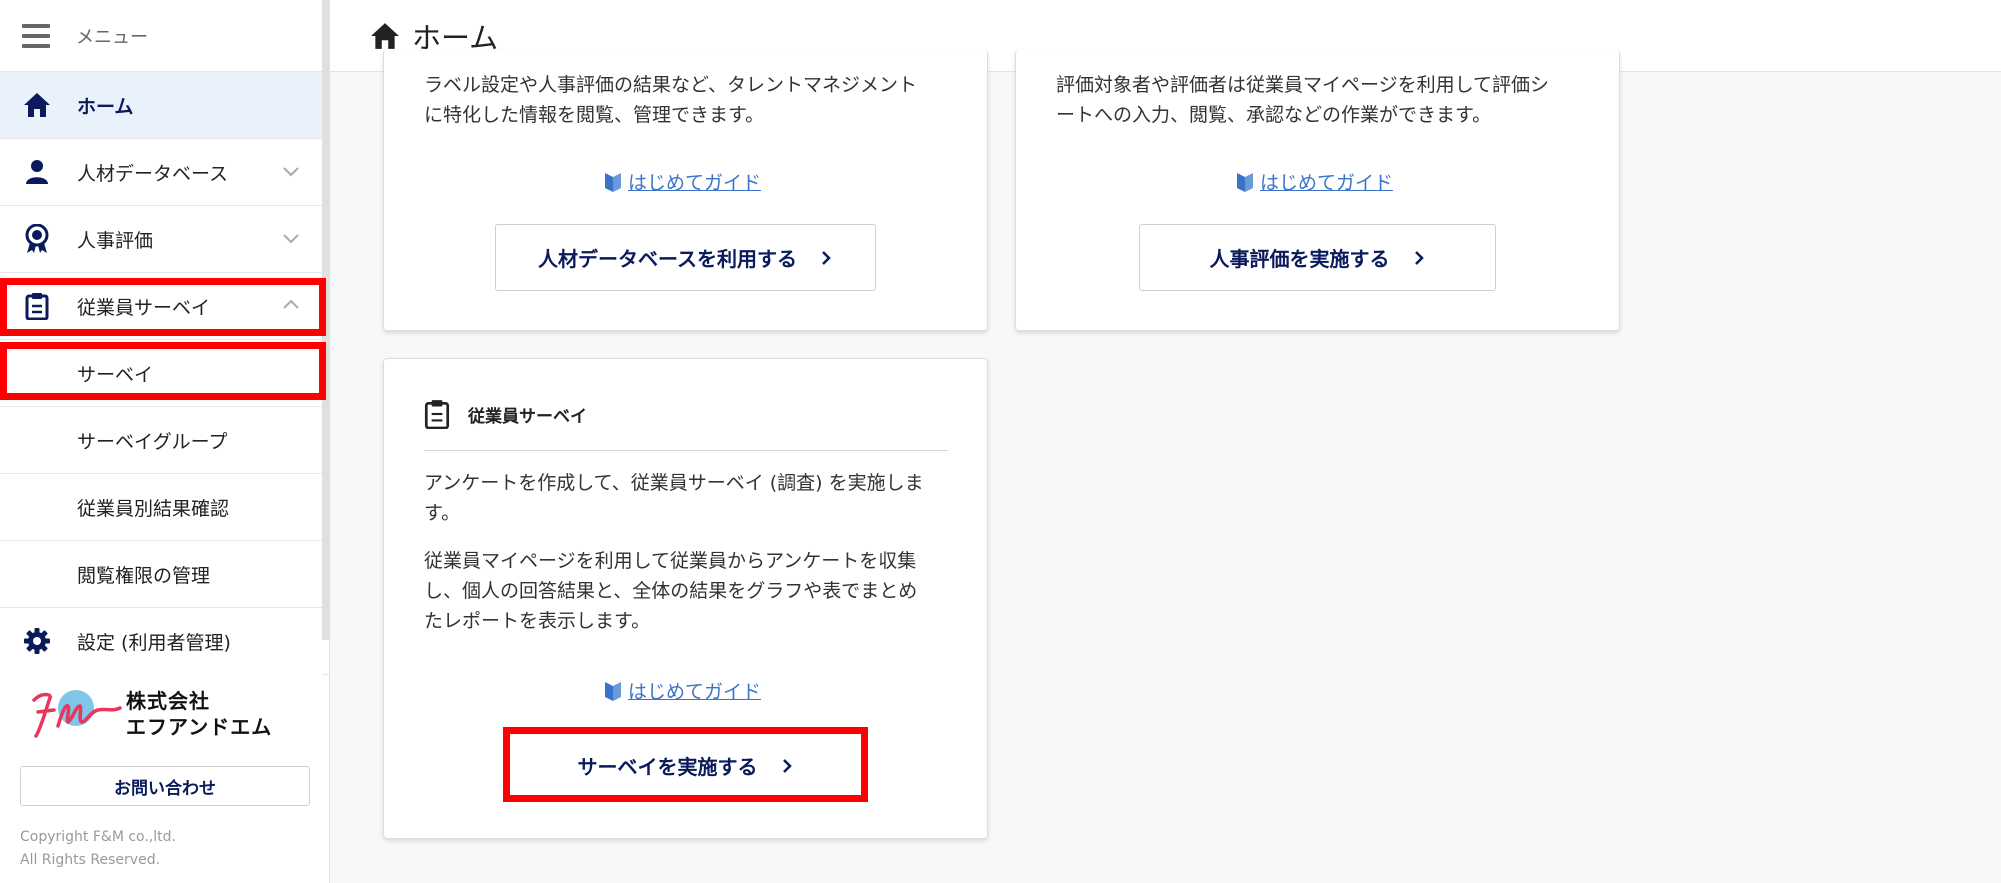  What do you see at coordinates (165, 786) in the screenshot?
I see `contact-button: お問い合わせ` at bounding box center [165, 786].